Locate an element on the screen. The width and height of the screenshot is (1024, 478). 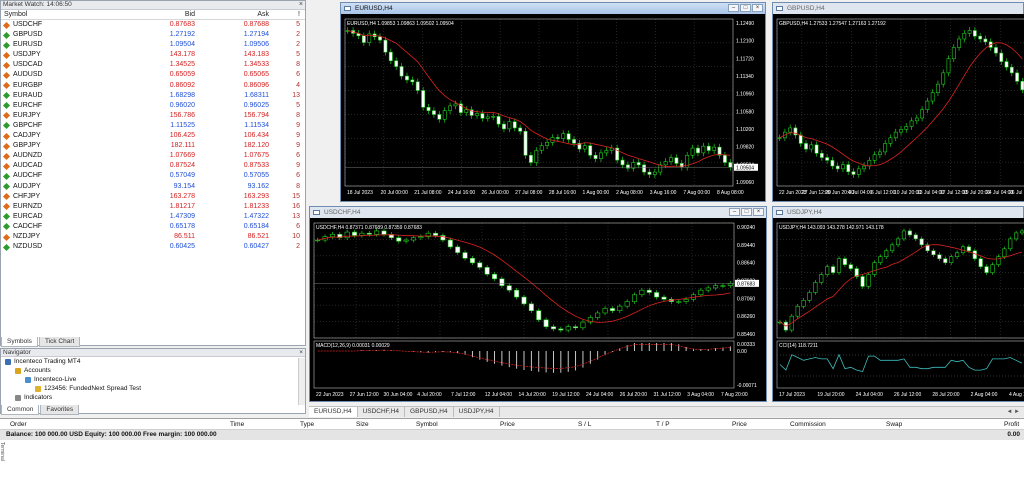
column-header: Commission is located at coordinates (808, 424).